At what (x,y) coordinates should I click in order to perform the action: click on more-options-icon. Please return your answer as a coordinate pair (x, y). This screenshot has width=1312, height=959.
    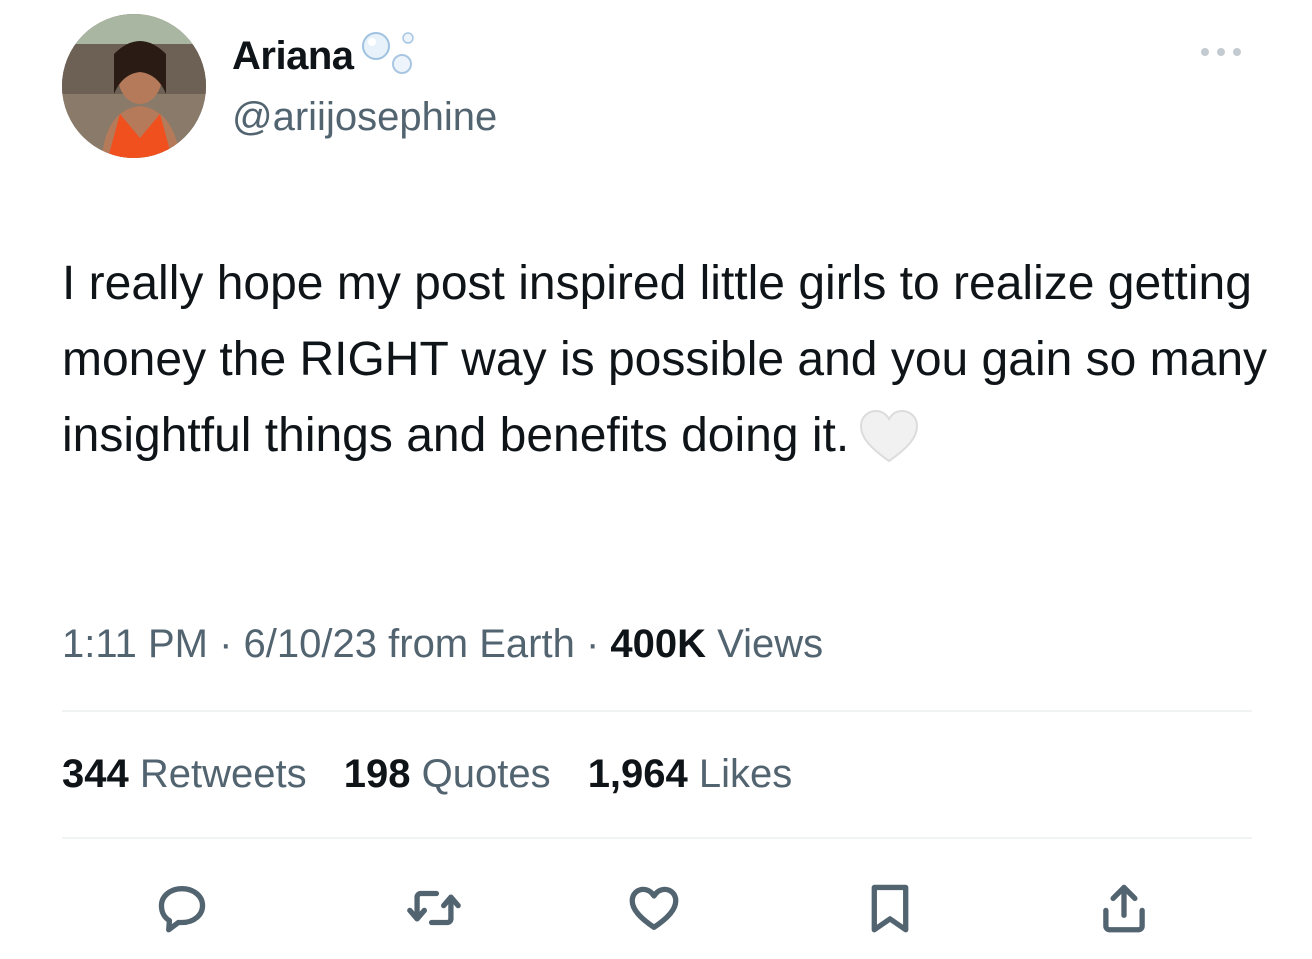
    Looking at the image, I should click on (1221, 52).